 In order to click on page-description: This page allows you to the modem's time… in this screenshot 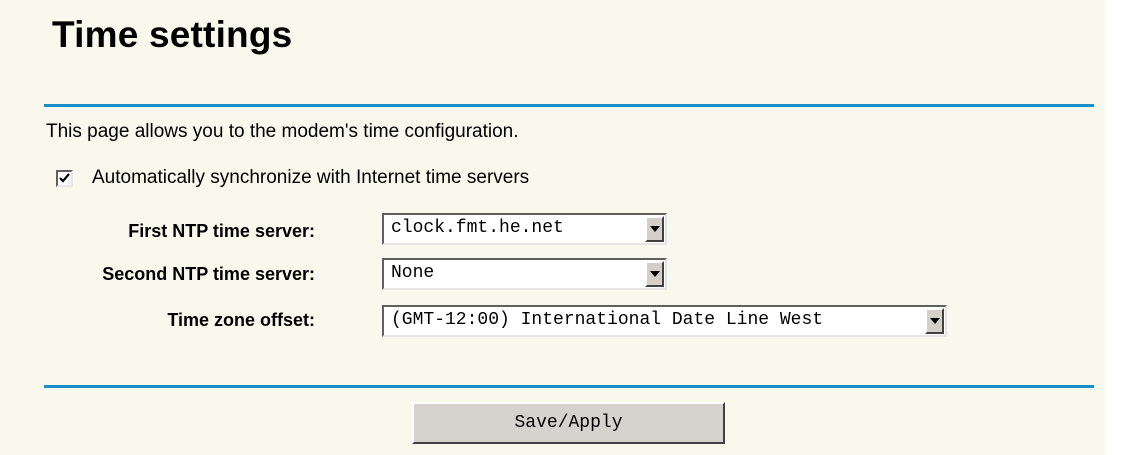, I will do `click(282, 131)`.